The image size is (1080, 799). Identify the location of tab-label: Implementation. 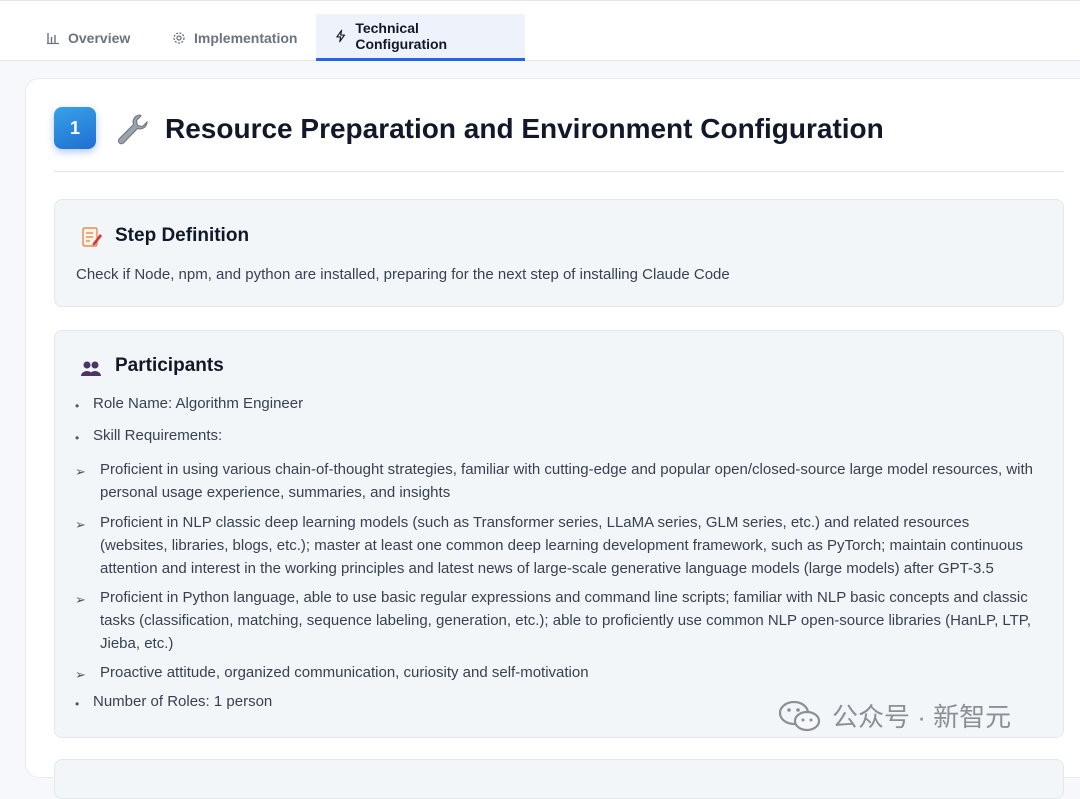
(246, 37).